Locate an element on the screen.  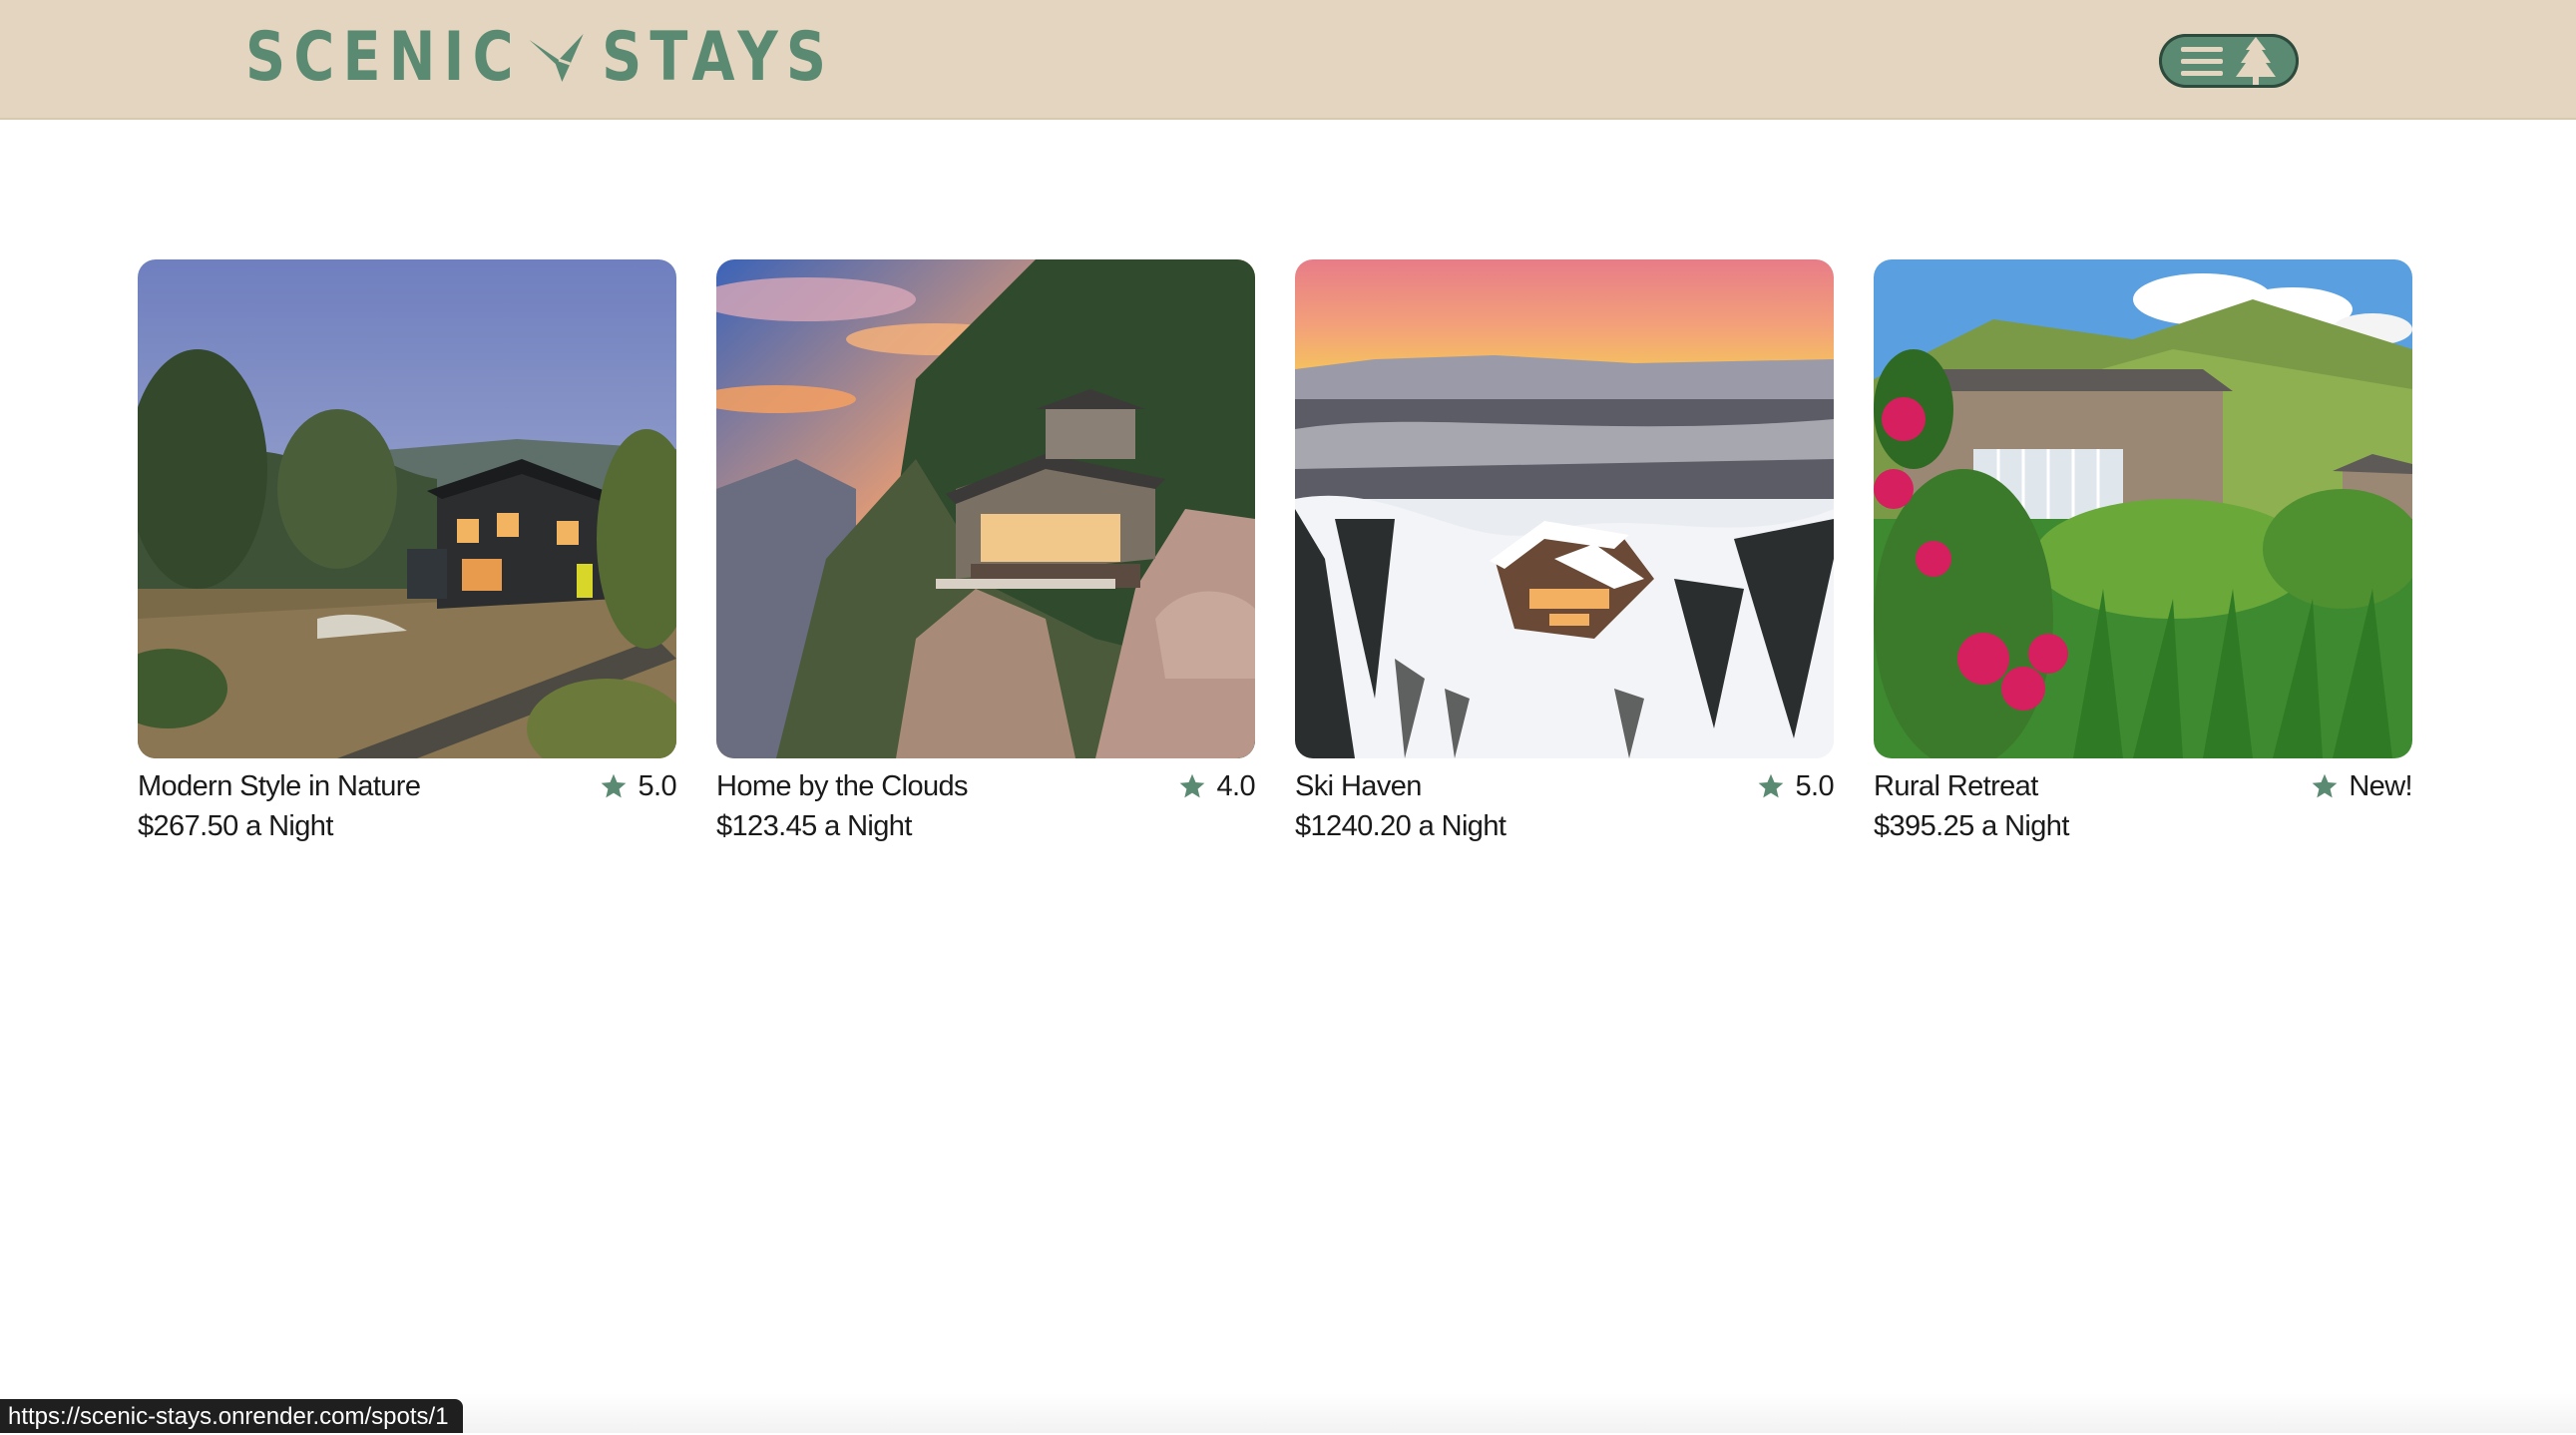
spot-card: Home by the Clouds 4.0 $123.45 a Night is located at coordinates (986, 552).